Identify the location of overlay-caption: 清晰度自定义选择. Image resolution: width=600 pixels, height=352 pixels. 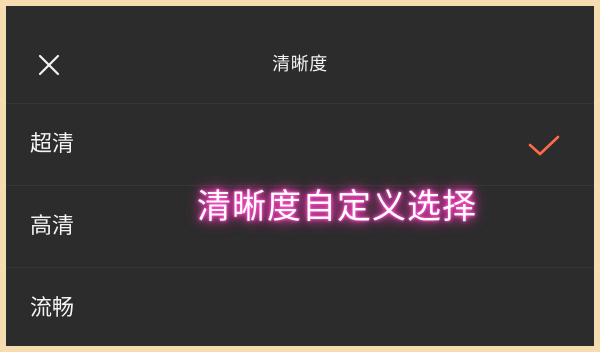
(337, 207).